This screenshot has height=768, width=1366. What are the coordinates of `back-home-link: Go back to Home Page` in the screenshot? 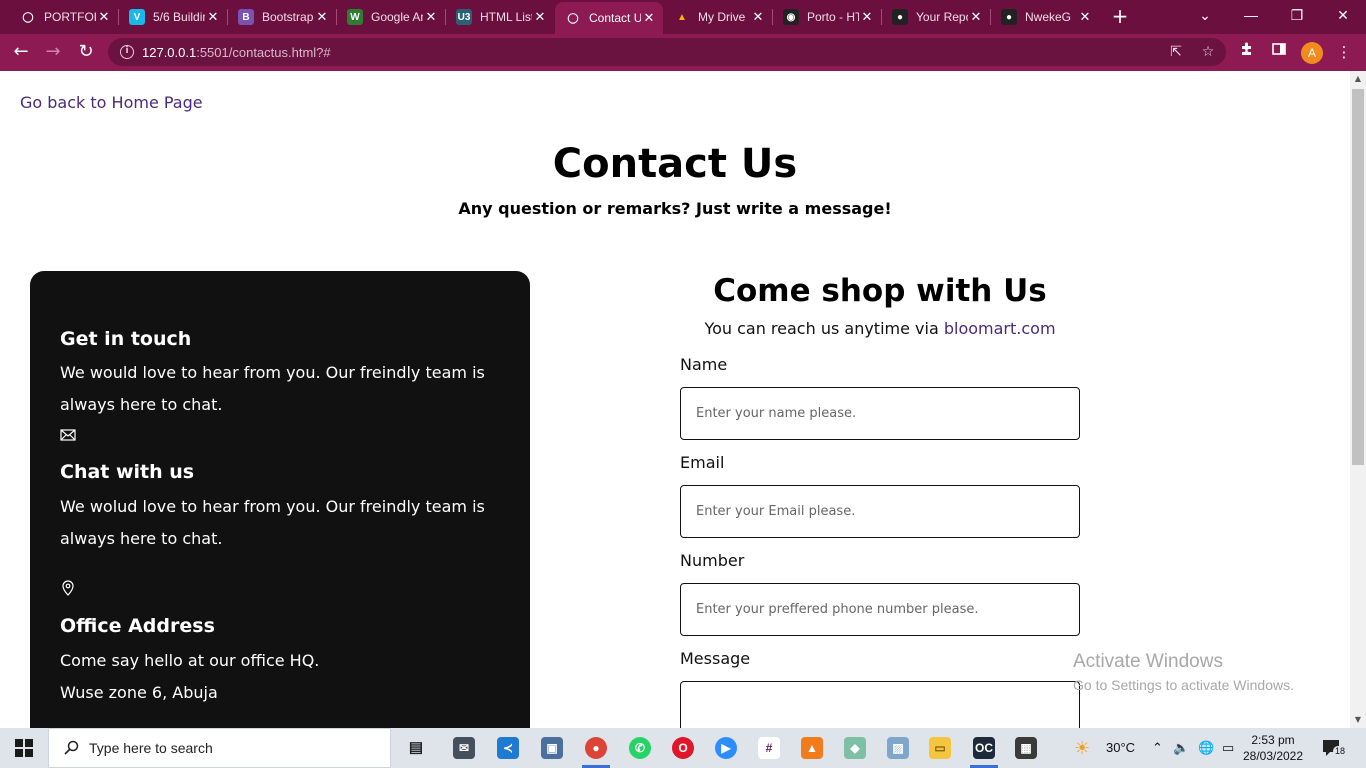 It's located at (111, 102).